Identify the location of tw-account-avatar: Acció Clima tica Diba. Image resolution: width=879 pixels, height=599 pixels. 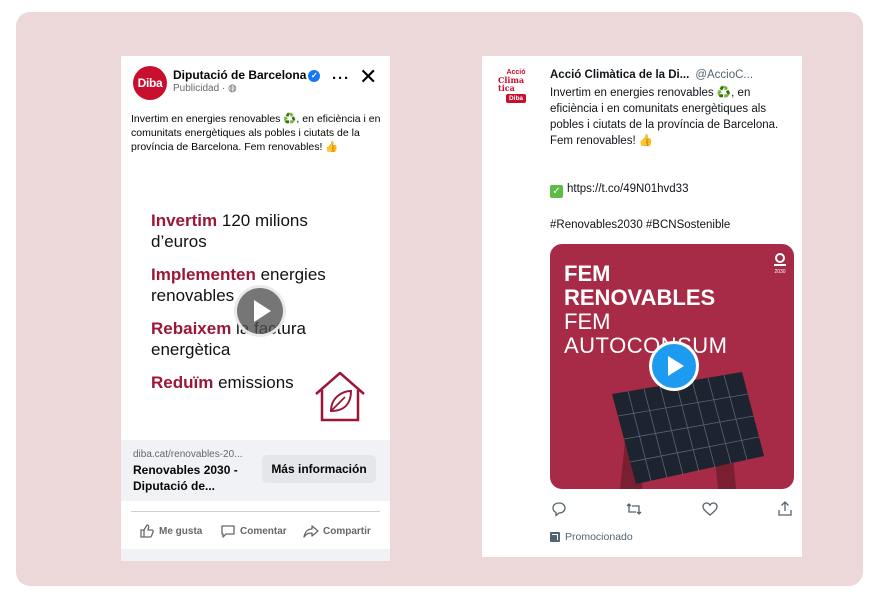
(516, 86).